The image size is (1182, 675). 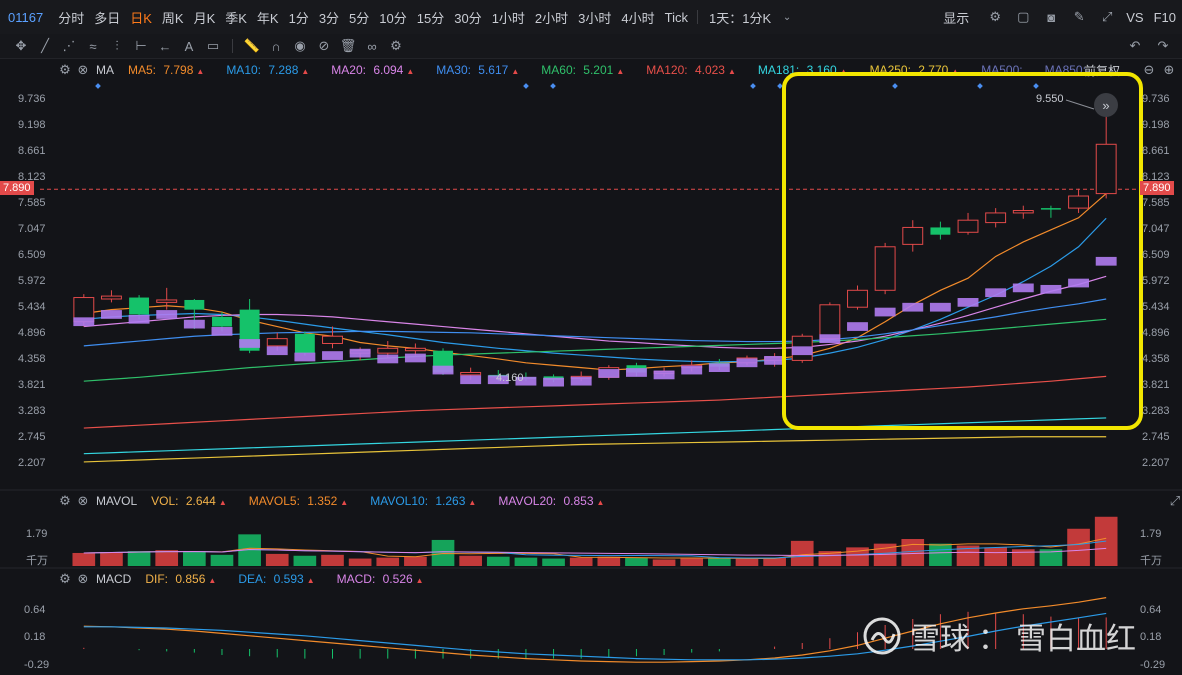 What do you see at coordinates (1153, 665) in the screenshot?
I see `macd-tick: -0.29` at bounding box center [1153, 665].